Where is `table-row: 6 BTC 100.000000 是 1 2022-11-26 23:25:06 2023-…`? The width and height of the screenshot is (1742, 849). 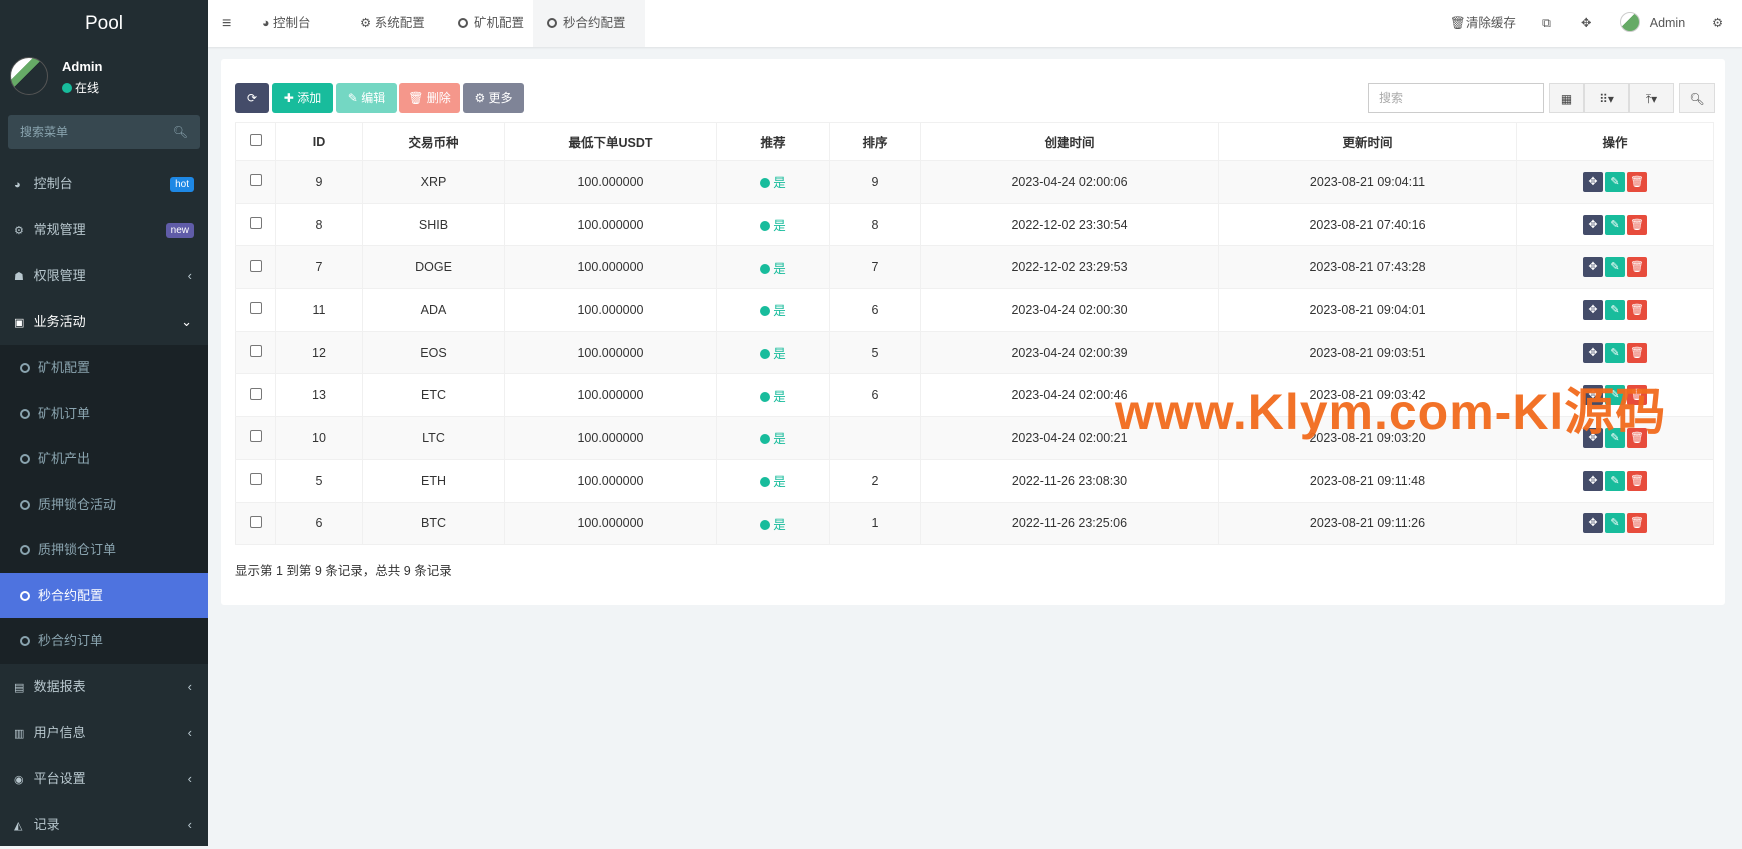
table-row: 6 BTC 100.000000 是 1 2022-11-26 23:25:06 2023-… is located at coordinates (974, 523).